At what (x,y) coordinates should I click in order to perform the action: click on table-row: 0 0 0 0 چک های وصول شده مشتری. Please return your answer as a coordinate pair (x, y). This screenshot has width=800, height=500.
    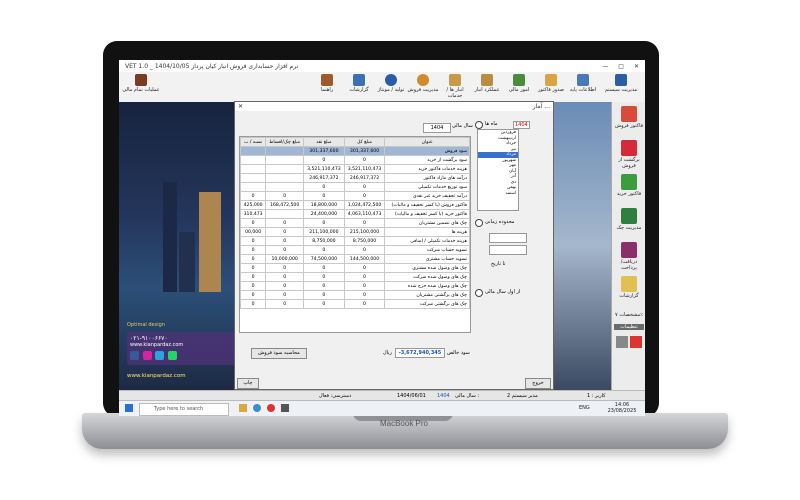
    Looking at the image, I should click on (355, 268).